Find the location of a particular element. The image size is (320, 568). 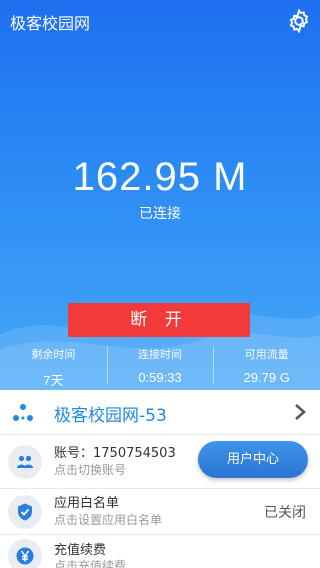

account-label: 账号：1750754503 is located at coordinates (115, 453).